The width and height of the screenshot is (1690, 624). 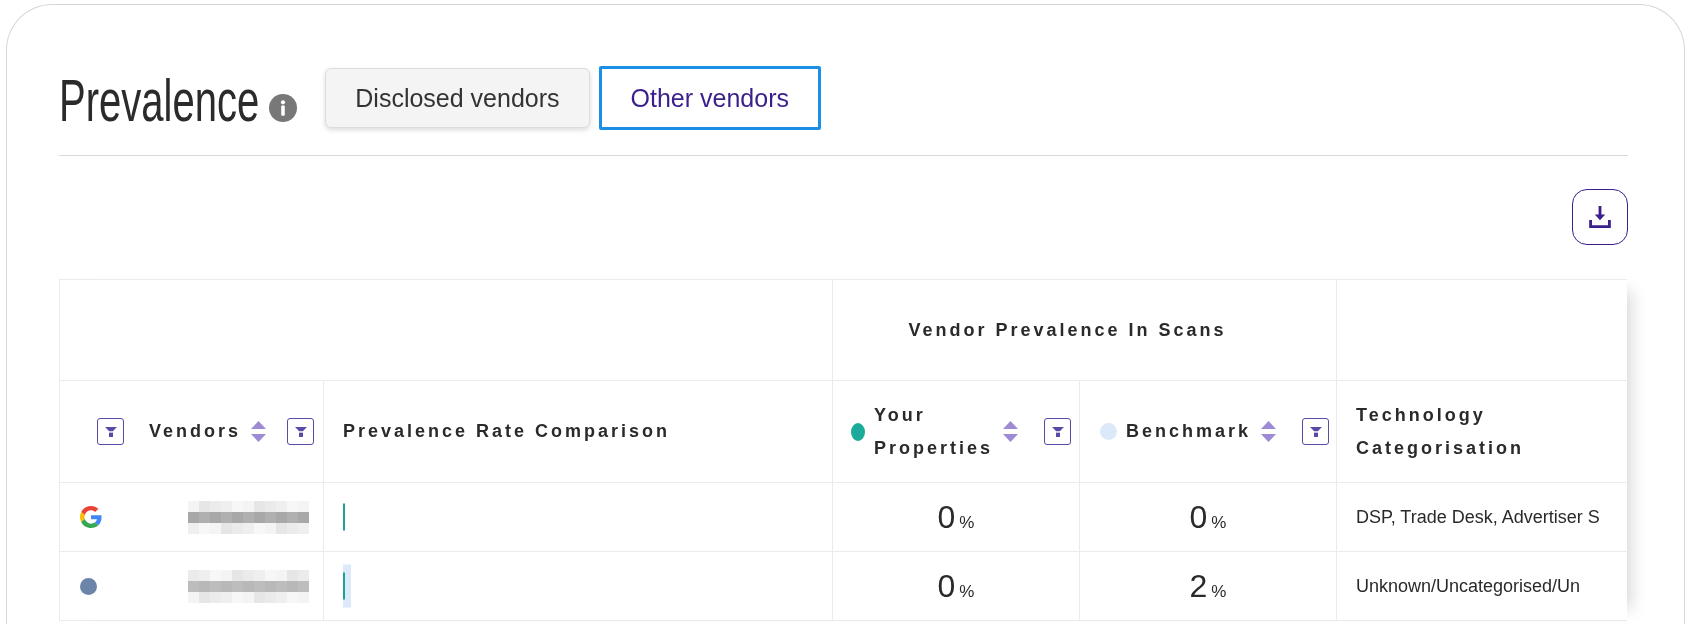 What do you see at coordinates (195, 431) in the screenshot?
I see `column-header: Vendors` at bounding box center [195, 431].